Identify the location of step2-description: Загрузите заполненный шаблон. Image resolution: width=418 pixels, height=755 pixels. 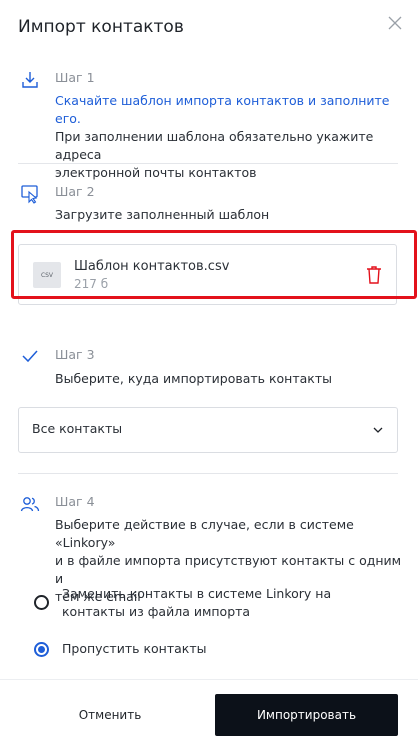
(162, 214).